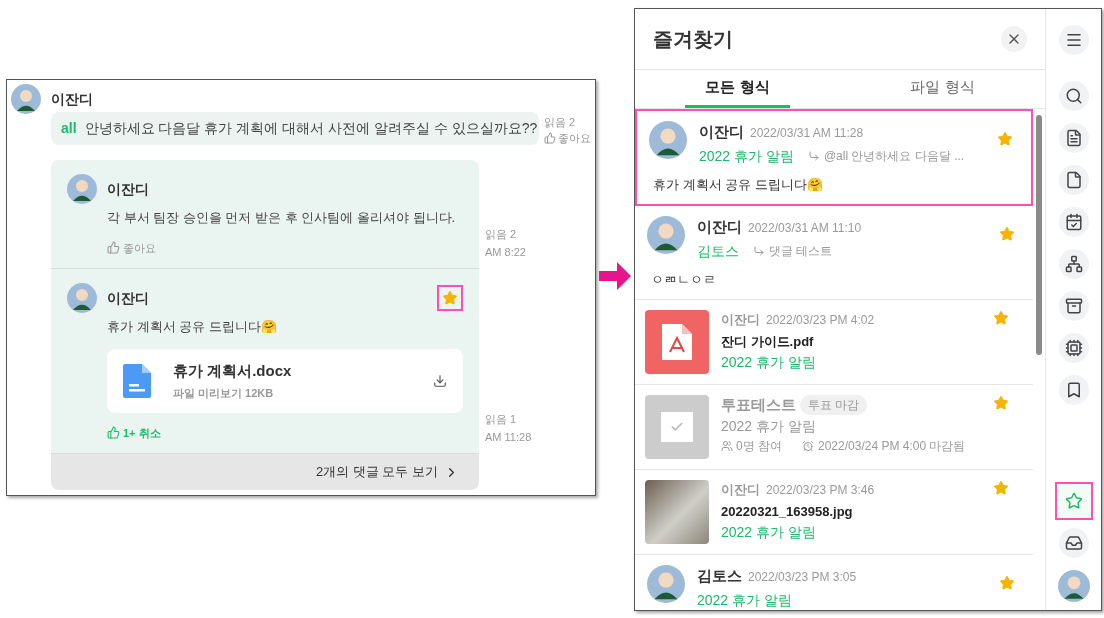  What do you see at coordinates (677, 342) in the screenshot?
I see `pdf-thumbnail` at bounding box center [677, 342].